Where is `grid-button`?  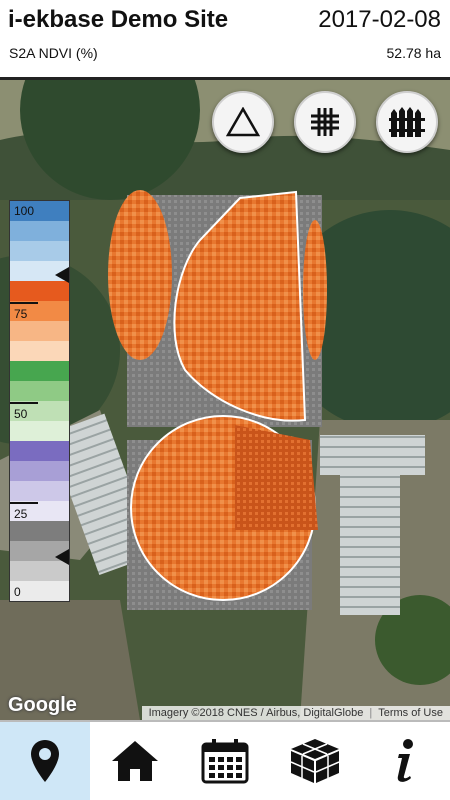 grid-button is located at coordinates (325, 122).